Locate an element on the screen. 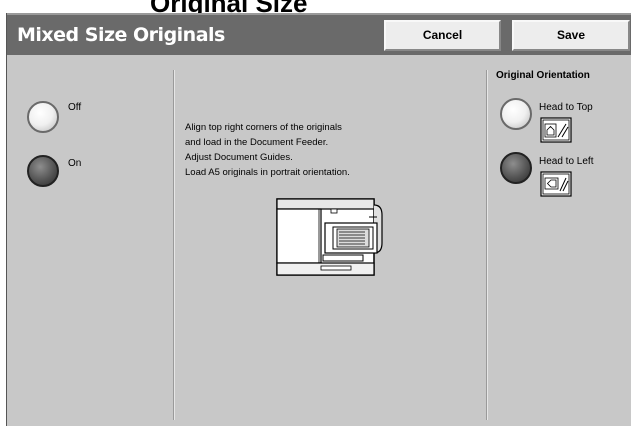 The width and height of the screenshot is (631, 426). off-label: Off is located at coordinates (75, 107).